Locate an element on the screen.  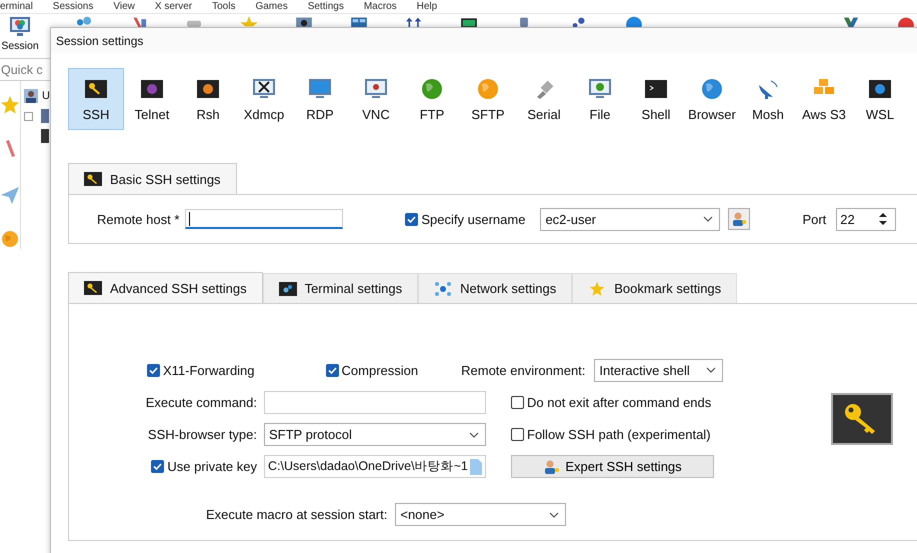
execute-macro-label: Execute macro at session start: is located at coordinates (297, 514).